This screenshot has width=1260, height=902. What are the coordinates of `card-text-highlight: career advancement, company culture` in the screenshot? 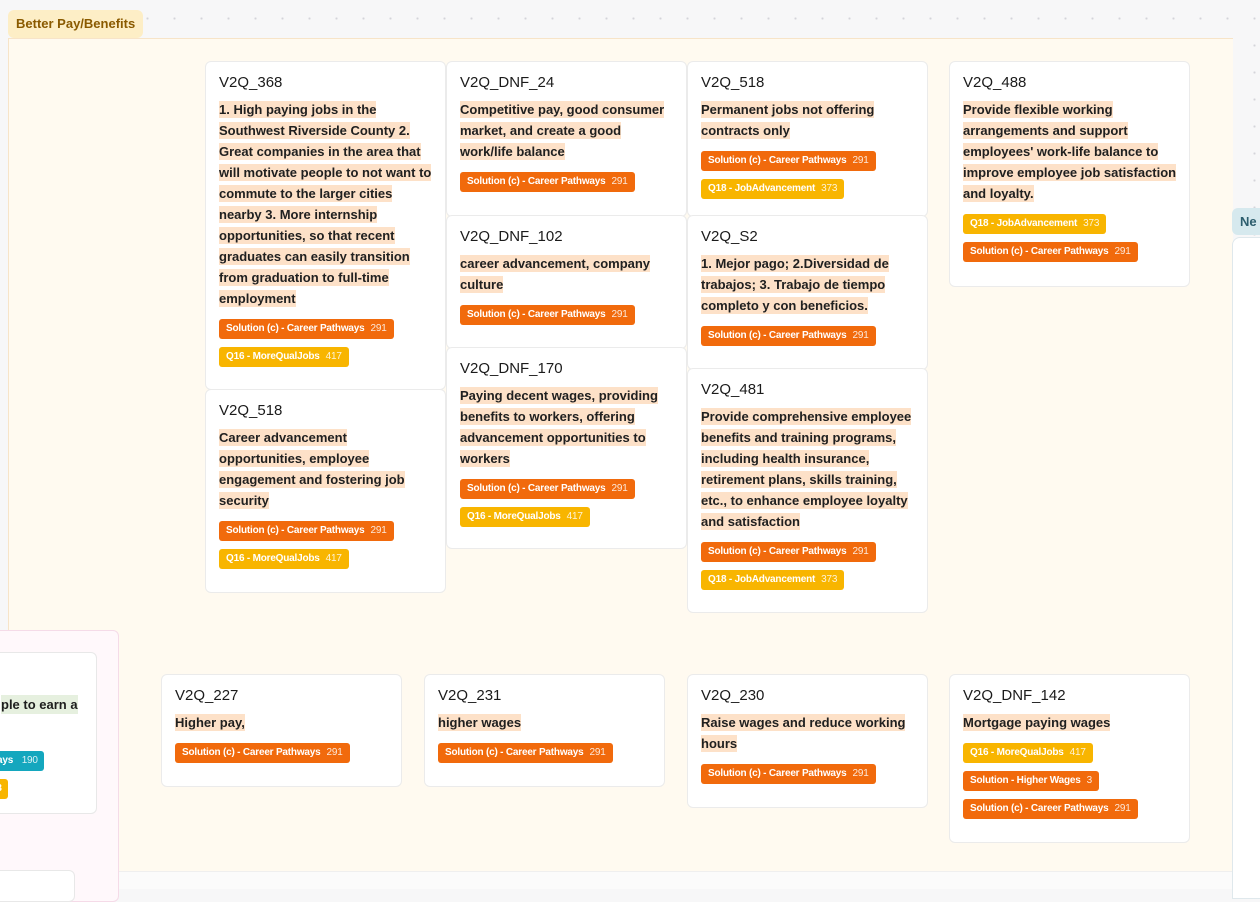 It's located at (555, 274).